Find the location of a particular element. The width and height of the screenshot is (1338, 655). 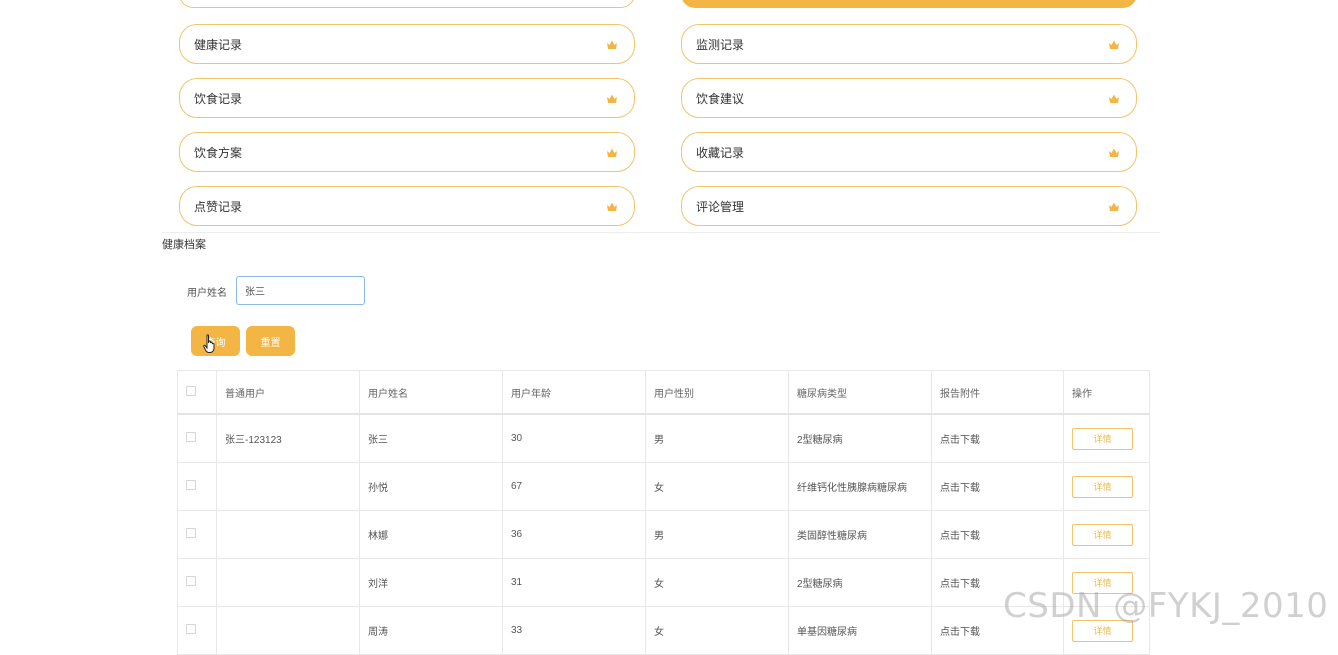

section-divider is located at coordinates (661, 232).